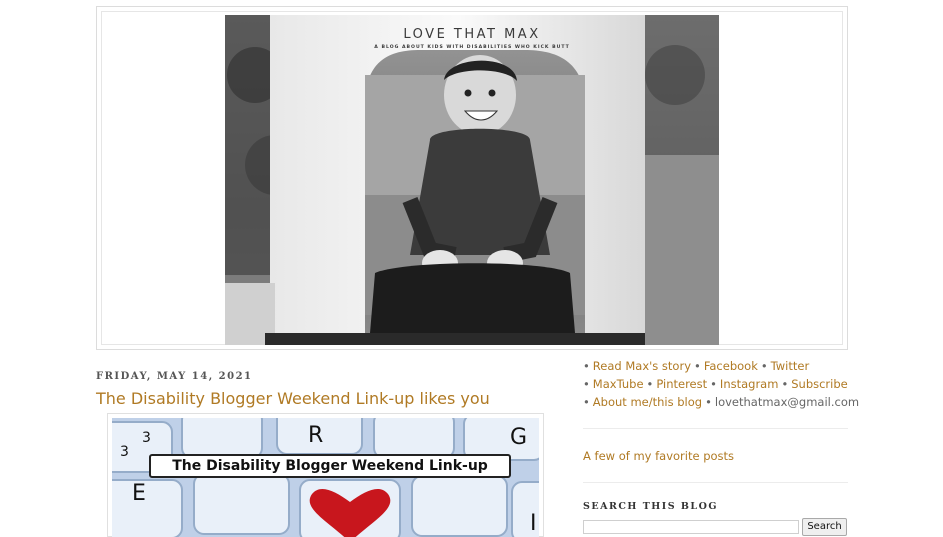 Image resolution: width=943 pixels, height=537 pixels. What do you see at coordinates (642, 366) in the screenshot?
I see `read-maxs-story-link: Read Max's story` at bounding box center [642, 366].